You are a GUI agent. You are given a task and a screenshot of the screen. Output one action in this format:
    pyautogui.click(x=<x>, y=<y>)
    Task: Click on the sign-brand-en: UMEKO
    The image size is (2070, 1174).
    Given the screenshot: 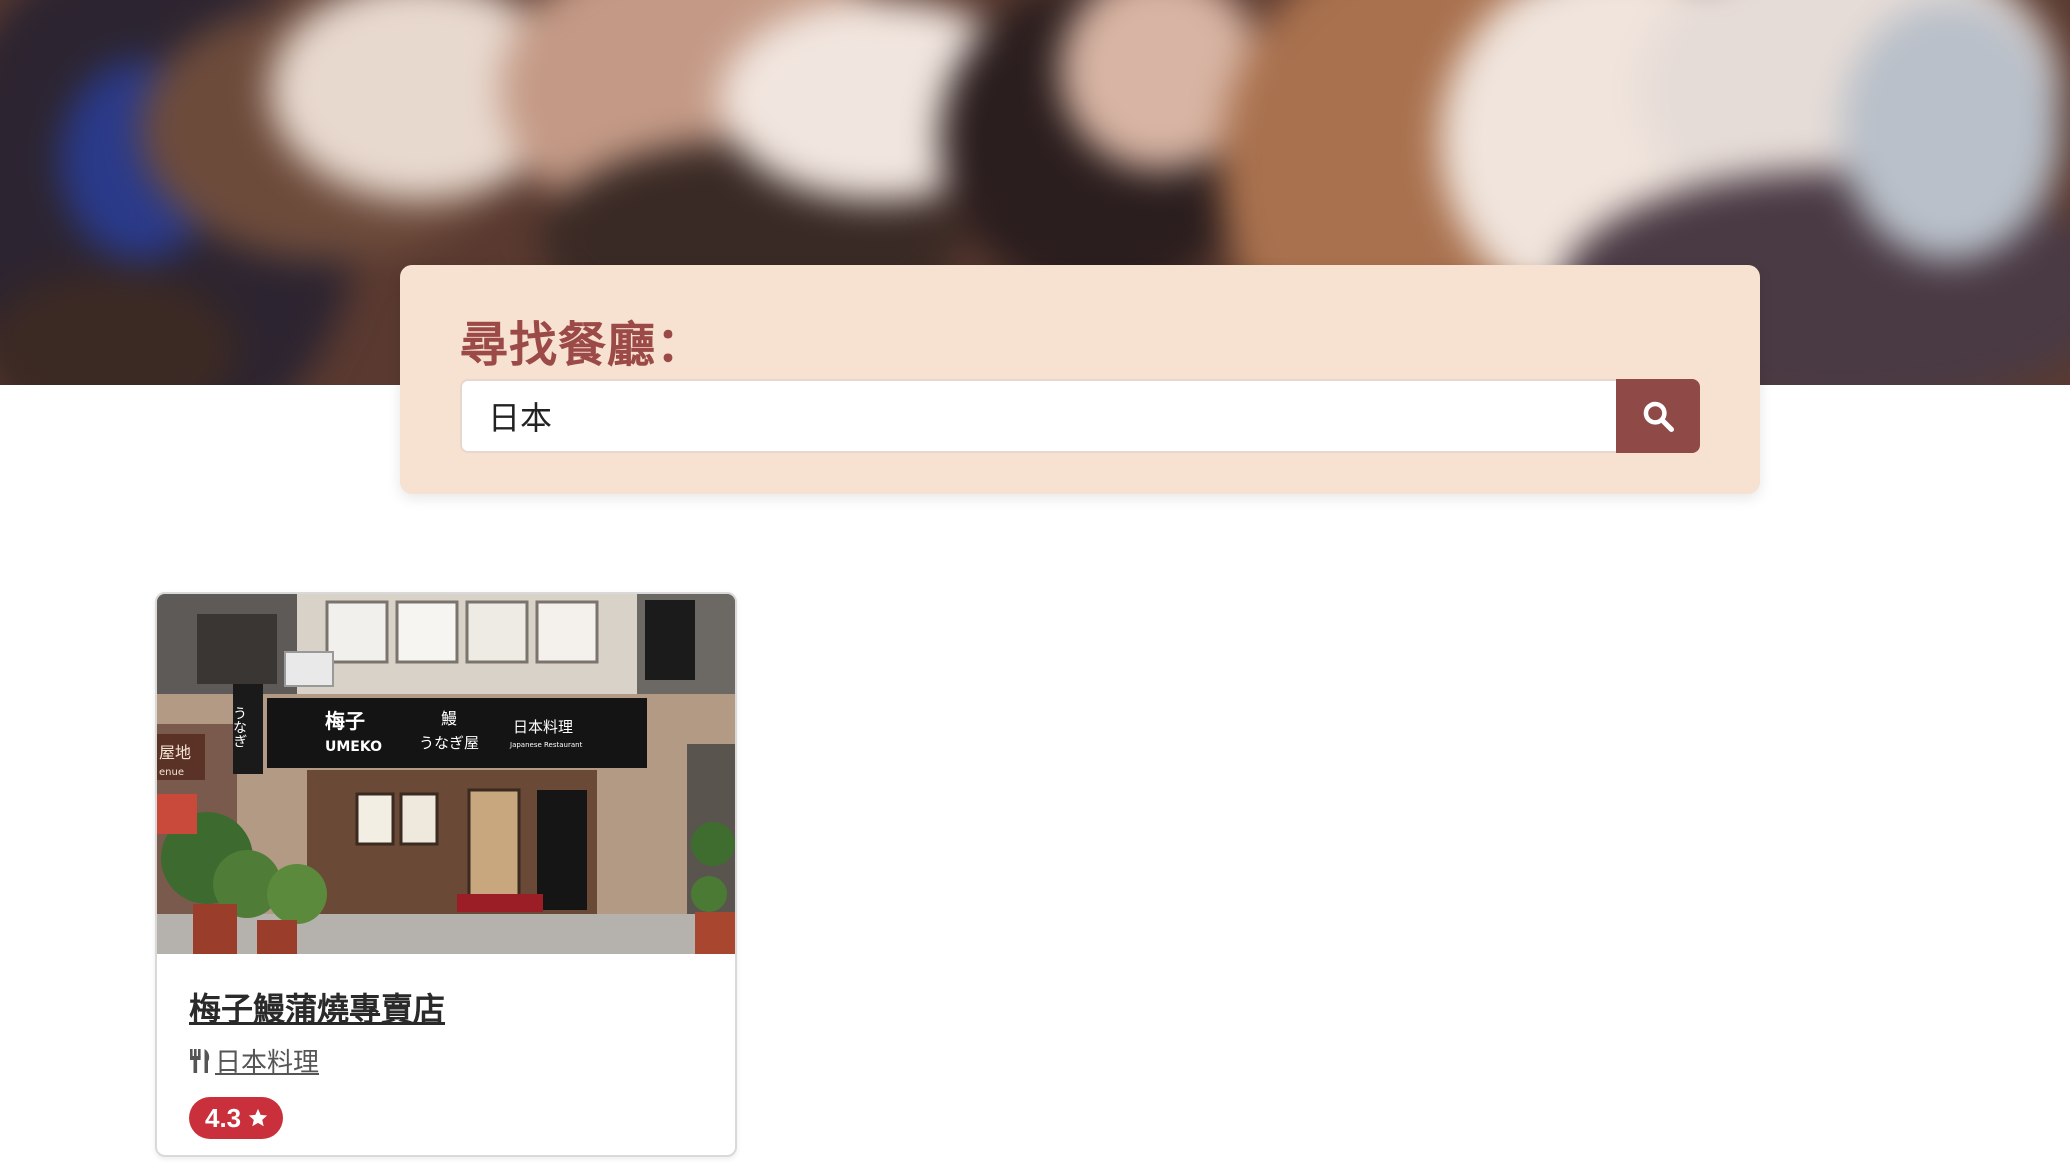 What is the action you would take?
    pyautogui.click(x=353, y=747)
    